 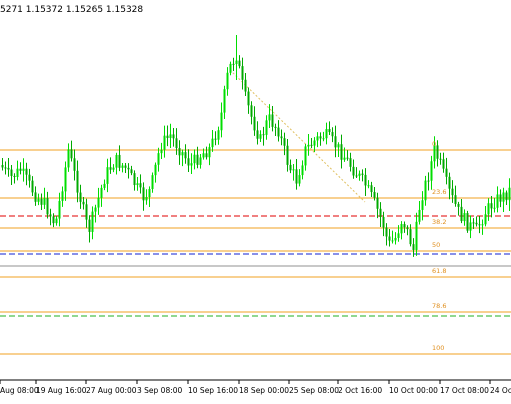 I want to click on x-axis-label: 19 Aug 16:00, so click(x=61, y=390).